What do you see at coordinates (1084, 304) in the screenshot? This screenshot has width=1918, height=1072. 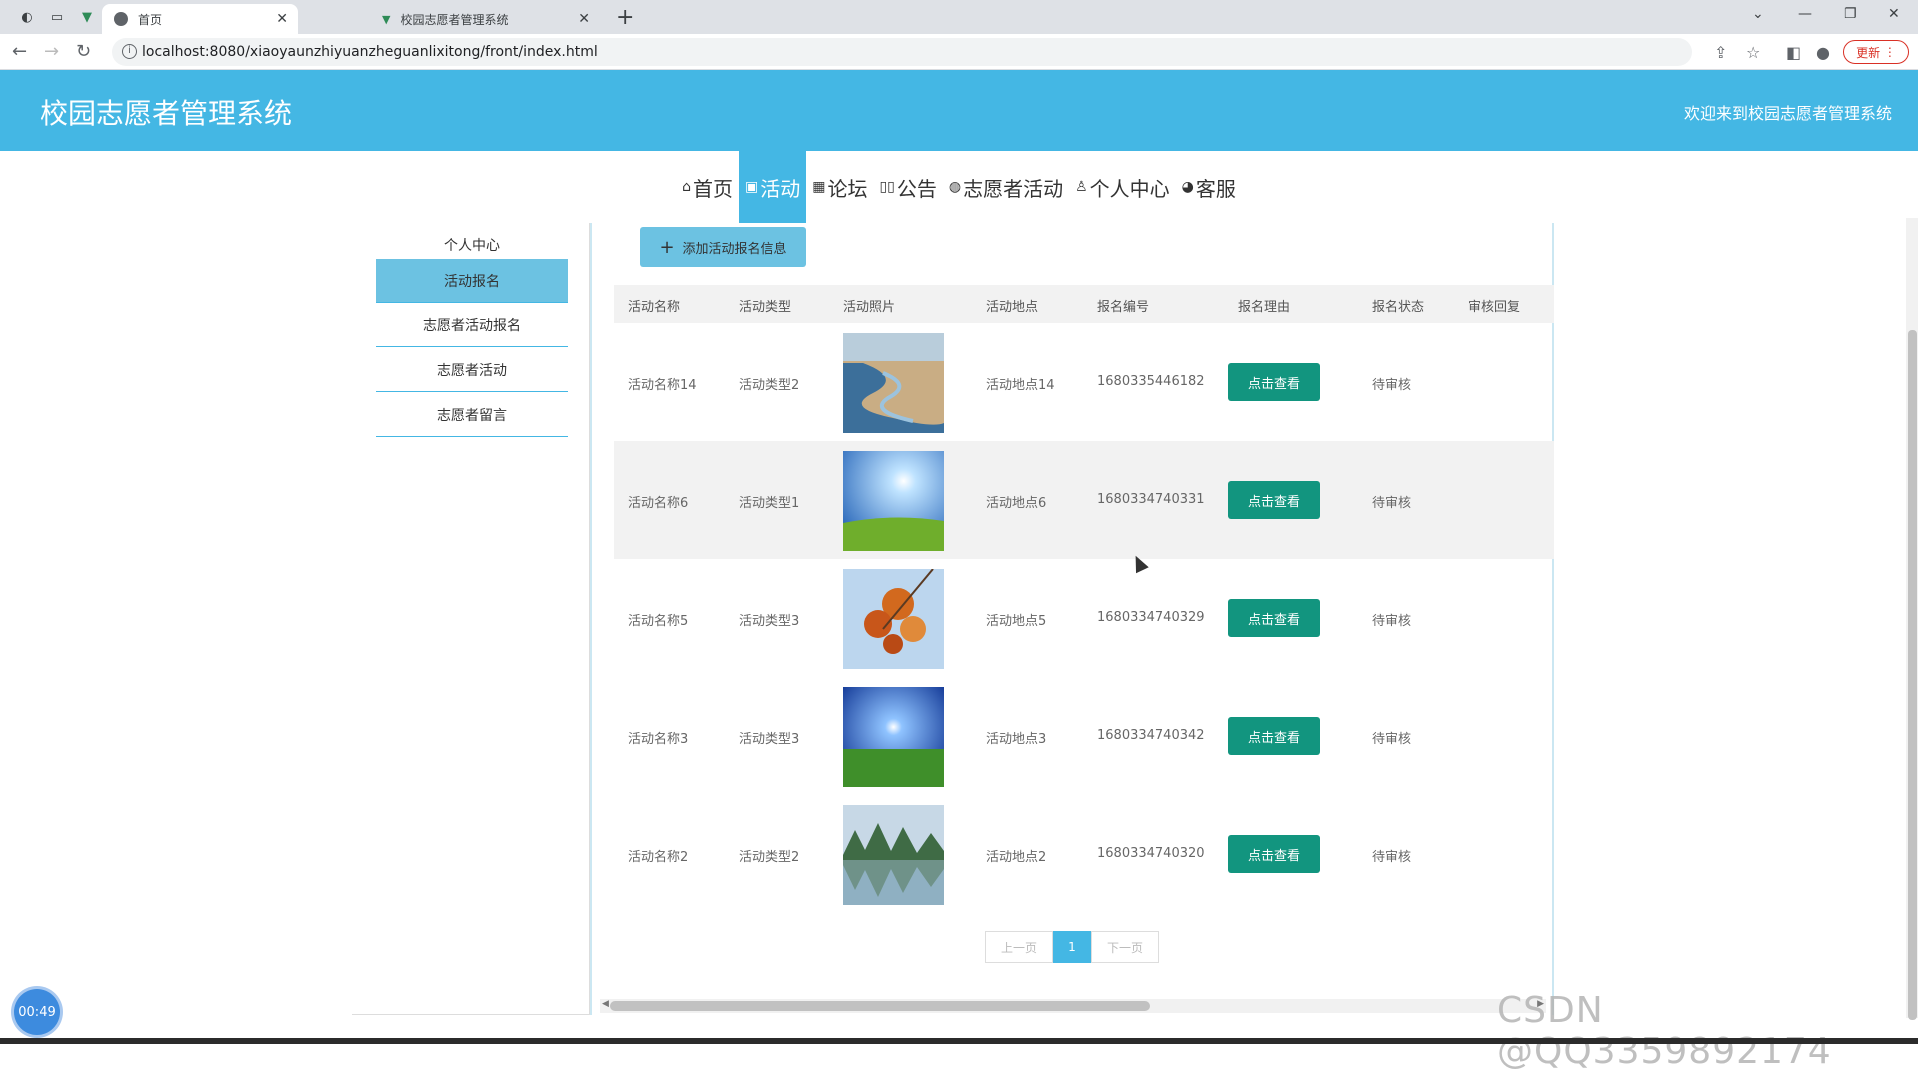 I see `table-header: 活动名称 活动类型 活动照片 活动地点 报名编号 报名理由 报名状态 审核回复` at bounding box center [1084, 304].